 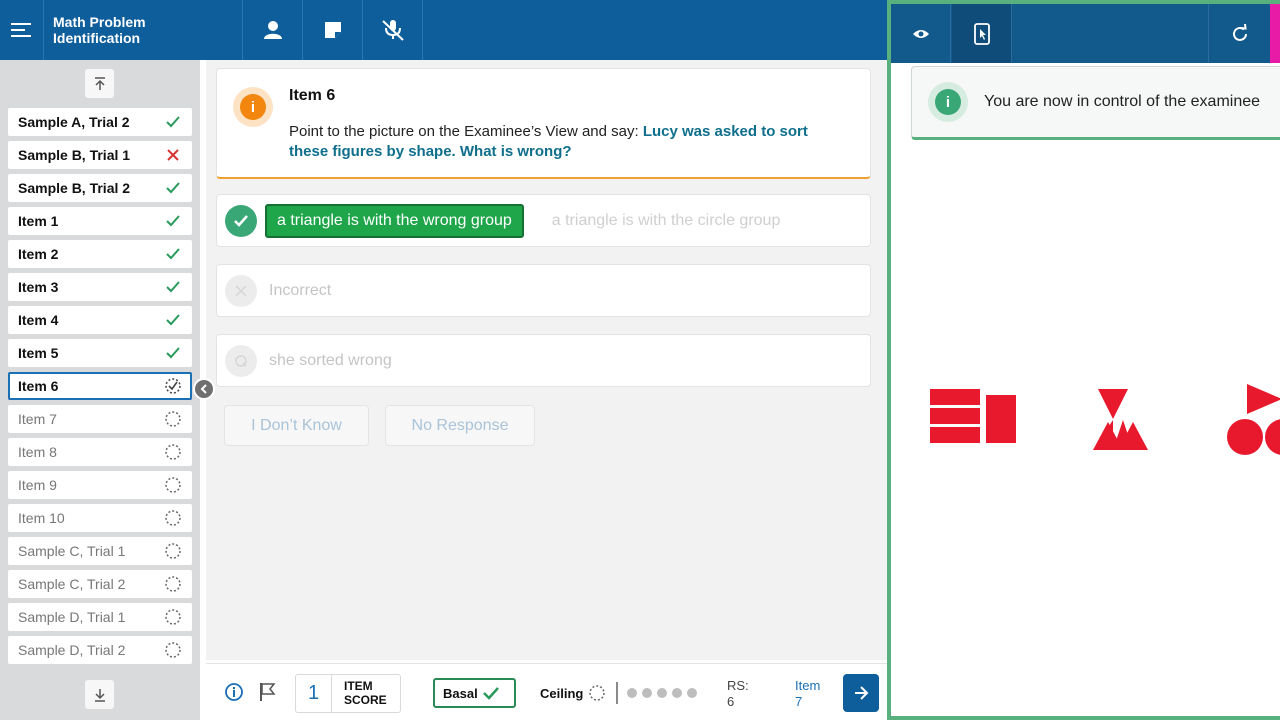 I want to click on mic-button, so click(x=393, y=30).